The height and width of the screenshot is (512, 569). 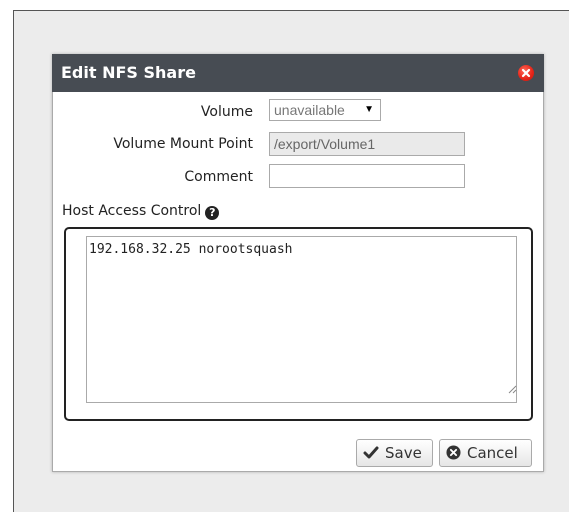 What do you see at coordinates (369, 109) in the screenshot?
I see `chevron-down-icon: ▼` at bounding box center [369, 109].